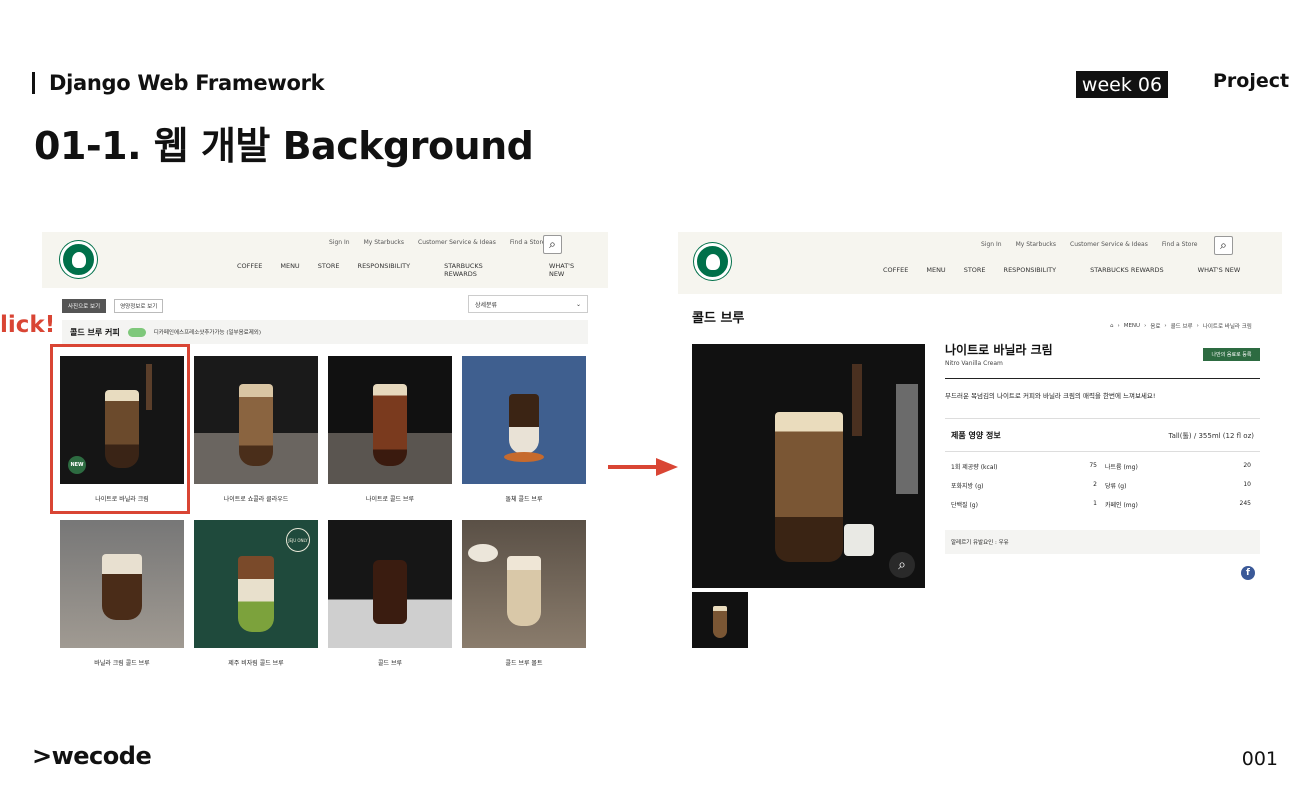  I want to click on product-card: 나이트로 쇼콜라 클라우드, so click(256, 429).